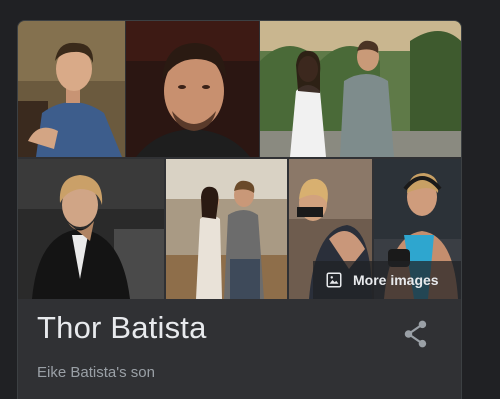 This screenshot has height=399, width=500. I want to click on entity-subtitle: Eike Batista's son, so click(96, 372).